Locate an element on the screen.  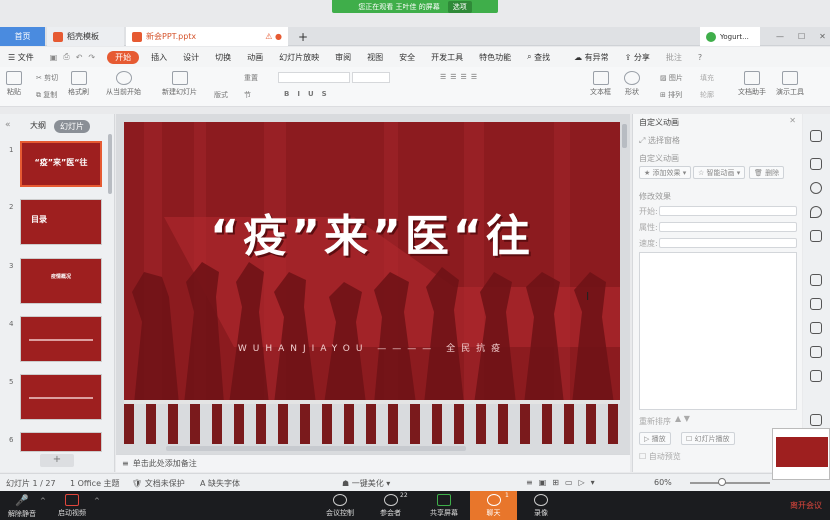
outline-button: 轮廓 is located at coordinates (707, 95).